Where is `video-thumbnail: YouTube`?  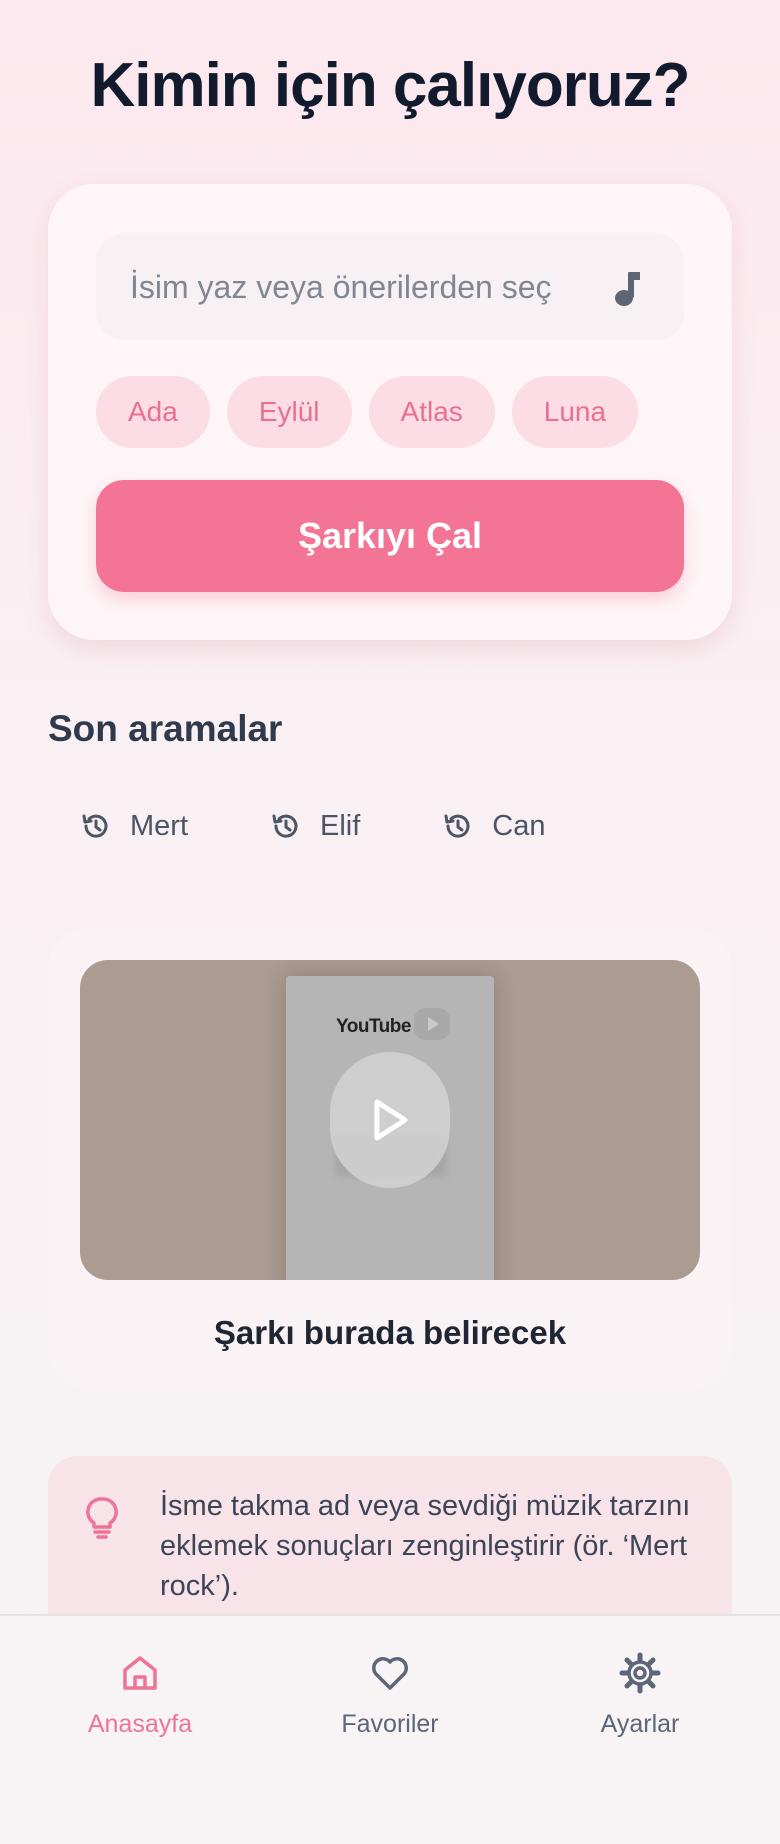
video-thumbnail: YouTube is located at coordinates (390, 1120).